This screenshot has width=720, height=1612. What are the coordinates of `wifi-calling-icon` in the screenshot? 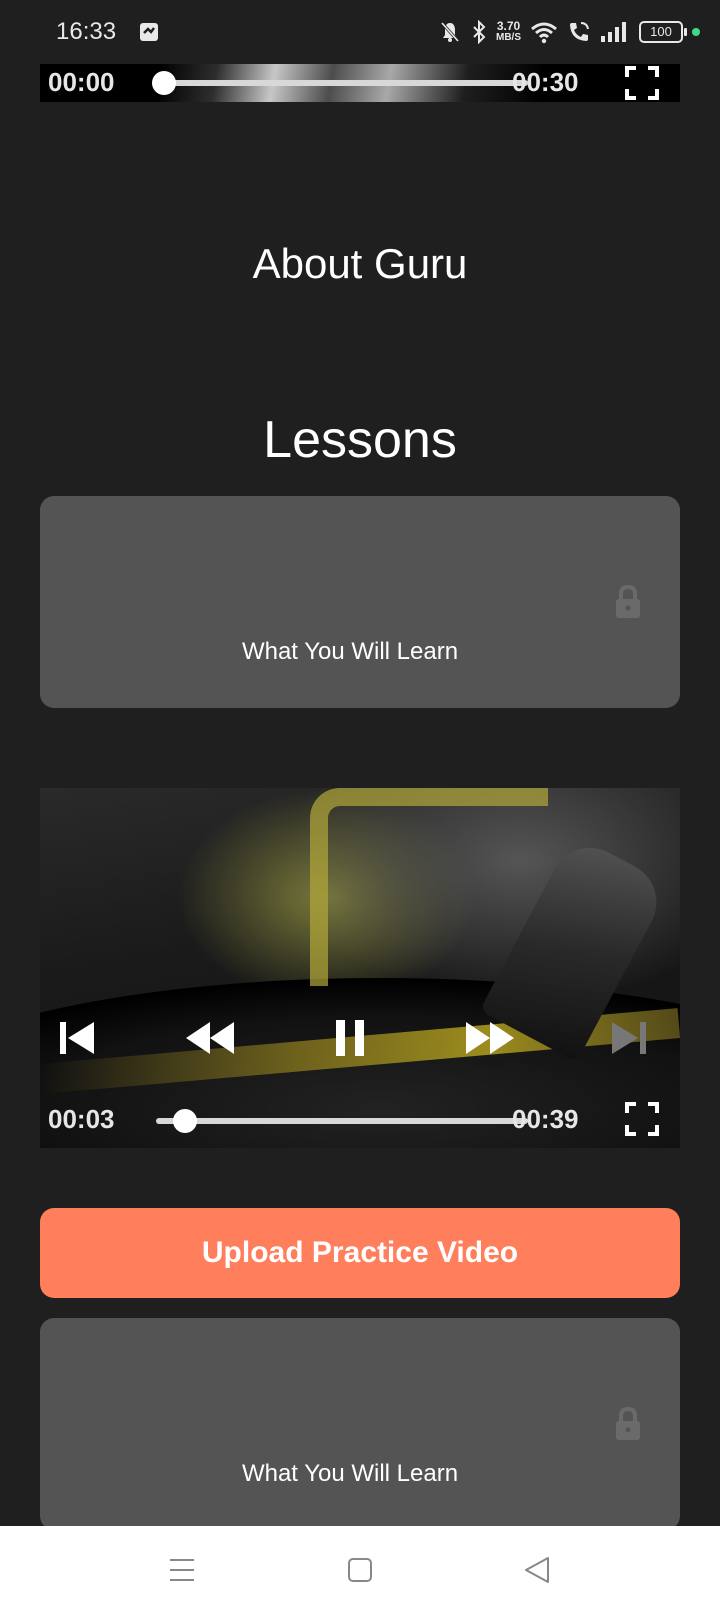 It's located at (579, 31).